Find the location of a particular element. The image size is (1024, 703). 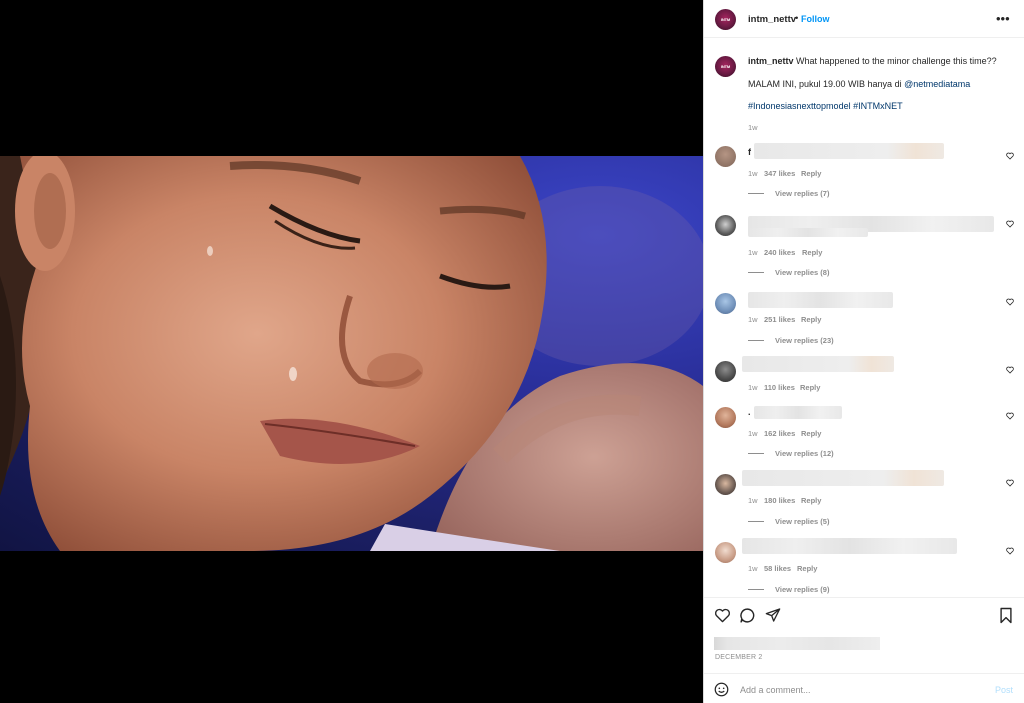

bookmark-icon is located at coordinates (1006, 615).